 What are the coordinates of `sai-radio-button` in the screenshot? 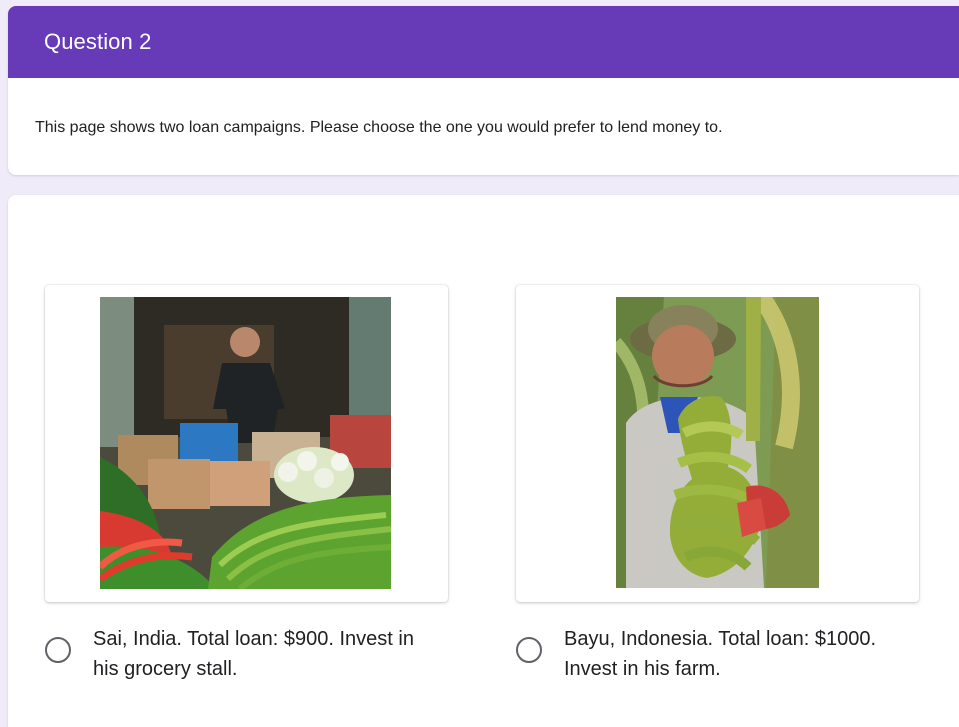 It's located at (58, 650).